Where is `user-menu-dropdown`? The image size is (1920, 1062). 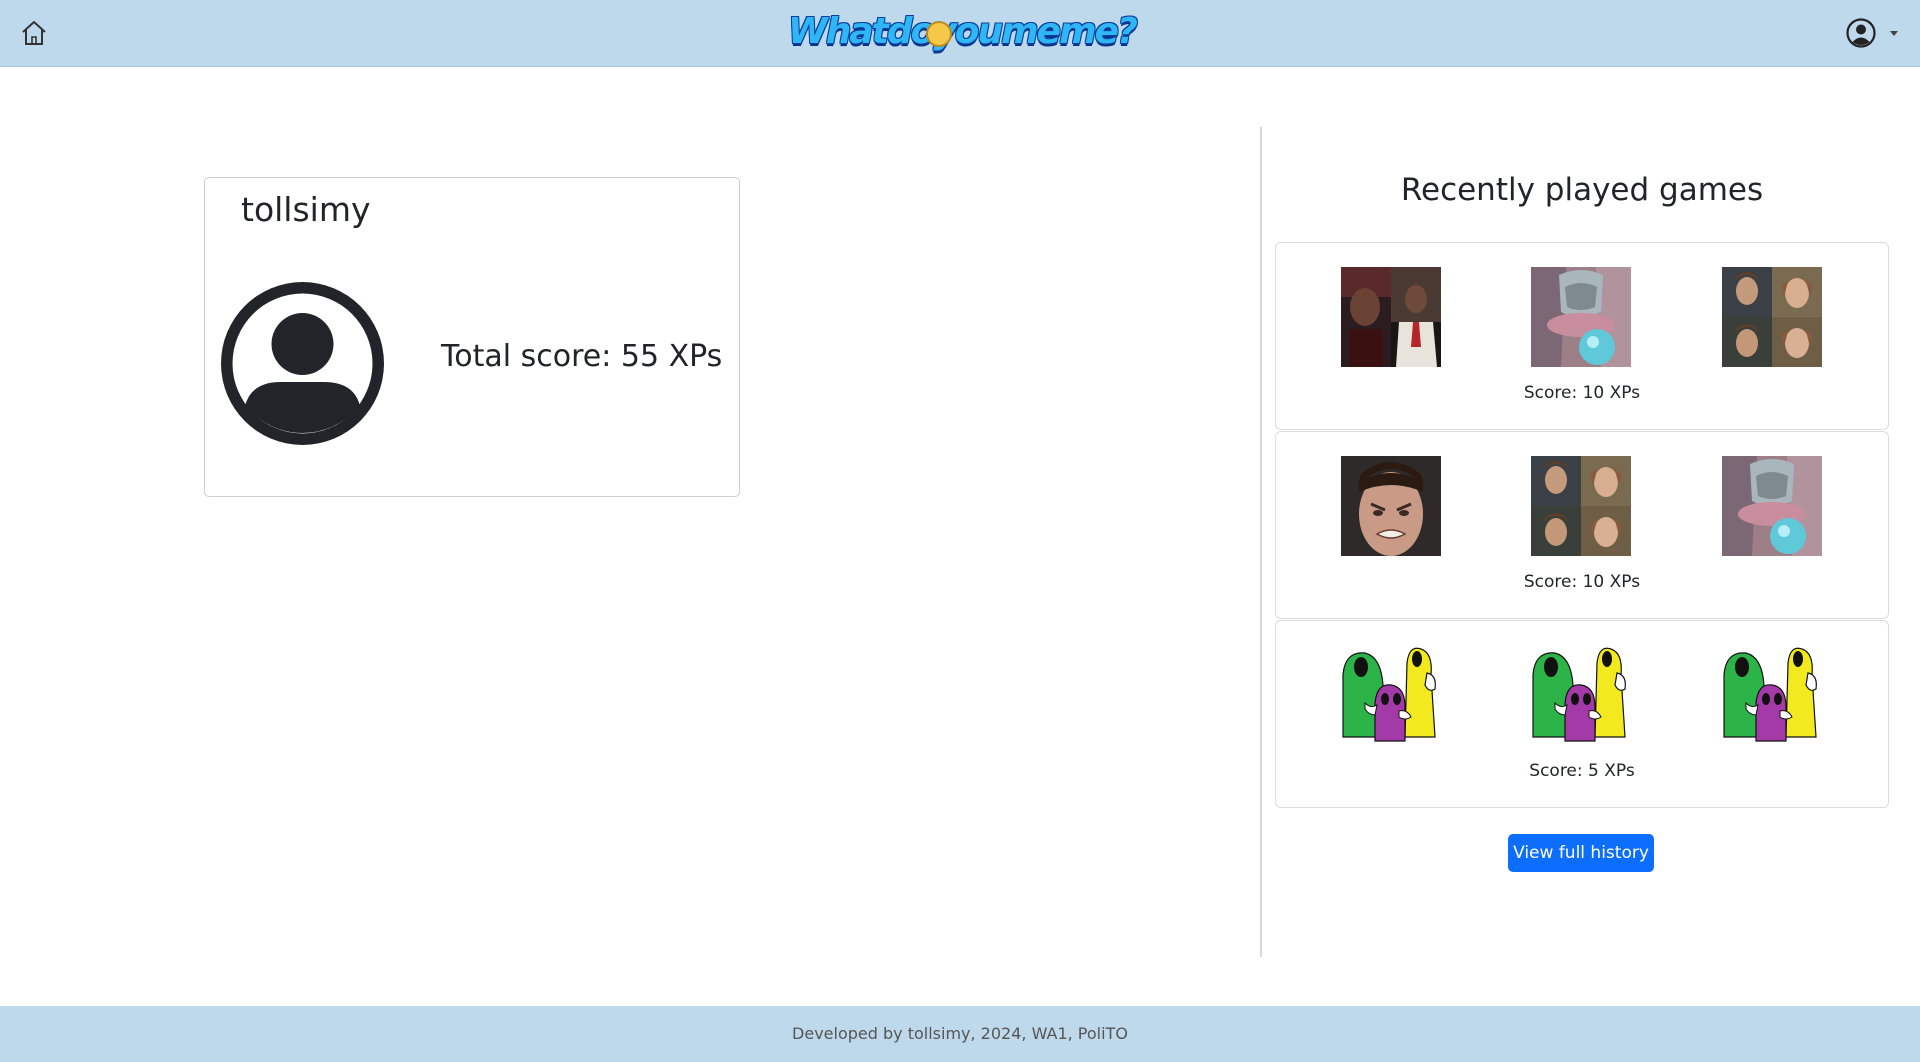 user-menu-dropdown is located at coordinates (1874, 33).